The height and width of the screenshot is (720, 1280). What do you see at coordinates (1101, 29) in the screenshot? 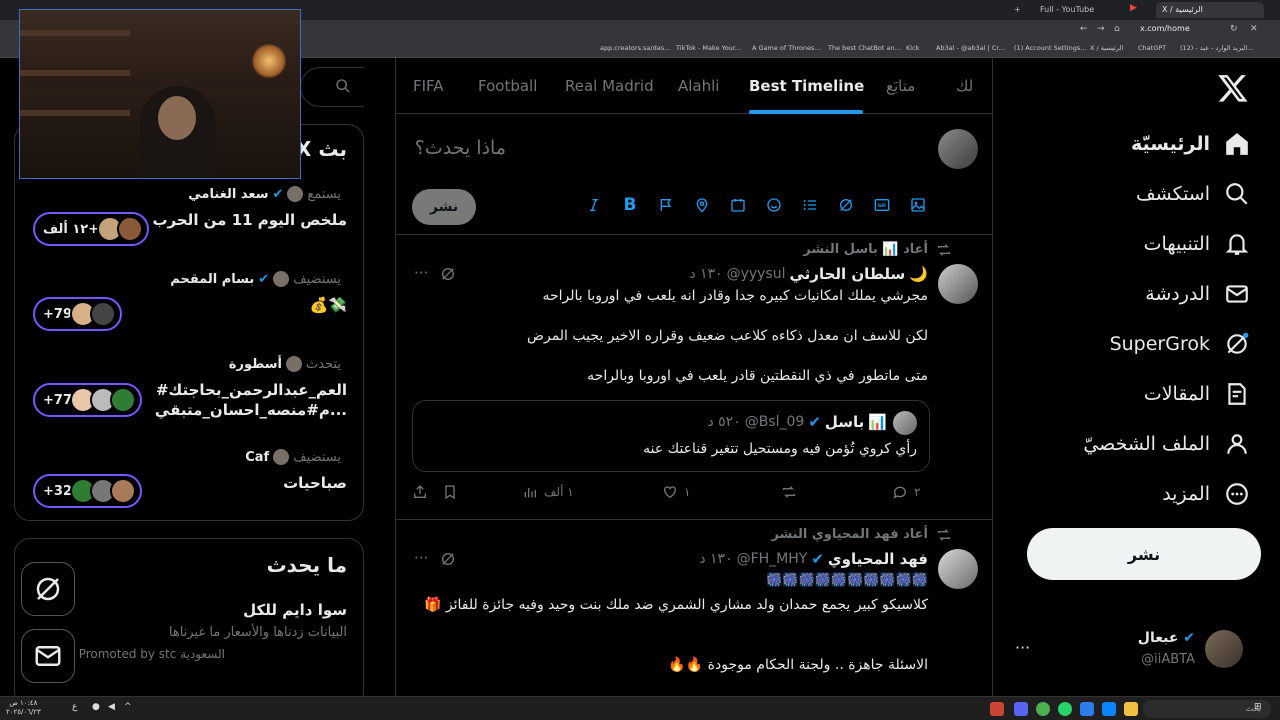
I see `forward-icon: →` at bounding box center [1101, 29].